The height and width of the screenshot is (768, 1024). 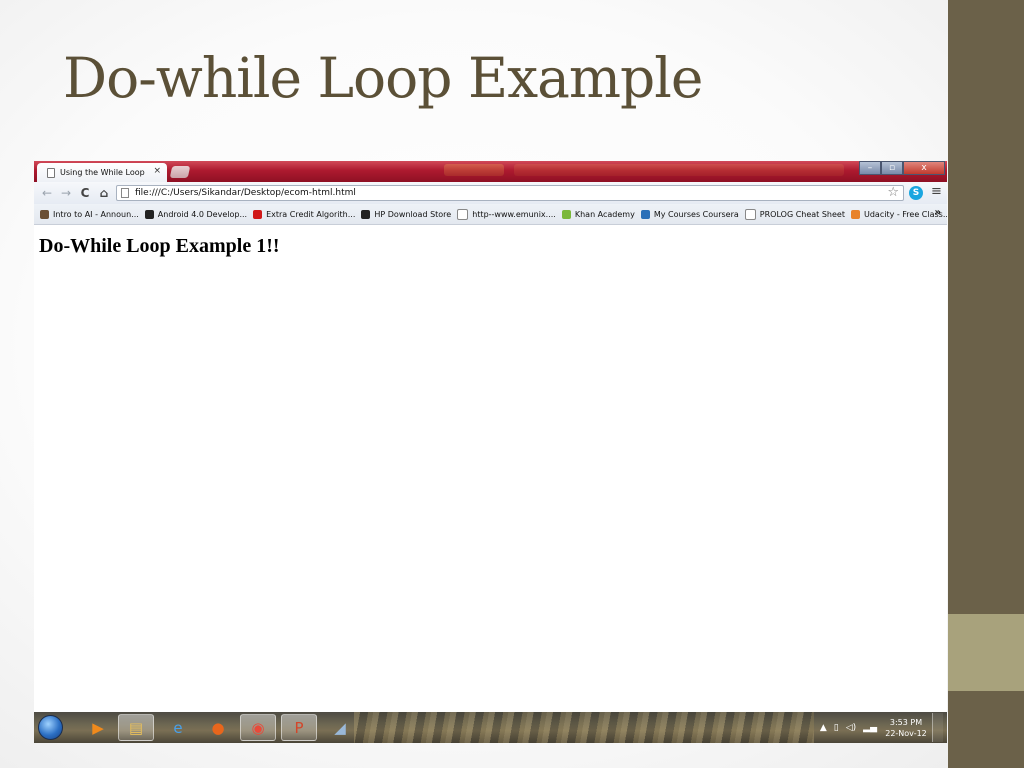 What do you see at coordinates (802, 214) in the screenshot?
I see `bookmark-label: PROLOG Cheat Sheet` at bounding box center [802, 214].